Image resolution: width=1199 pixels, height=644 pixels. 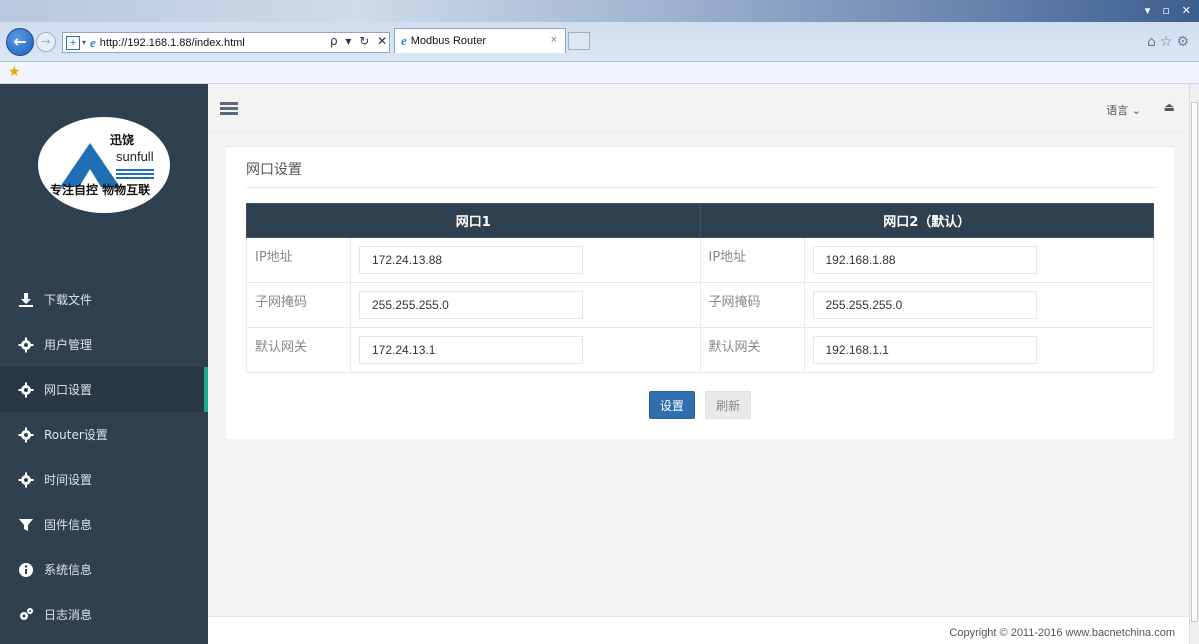 What do you see at coordinates (104, 524) in the screenshot?
I see `sidebar-item-firmware: 固件信息` at bounding box center [104, 524].